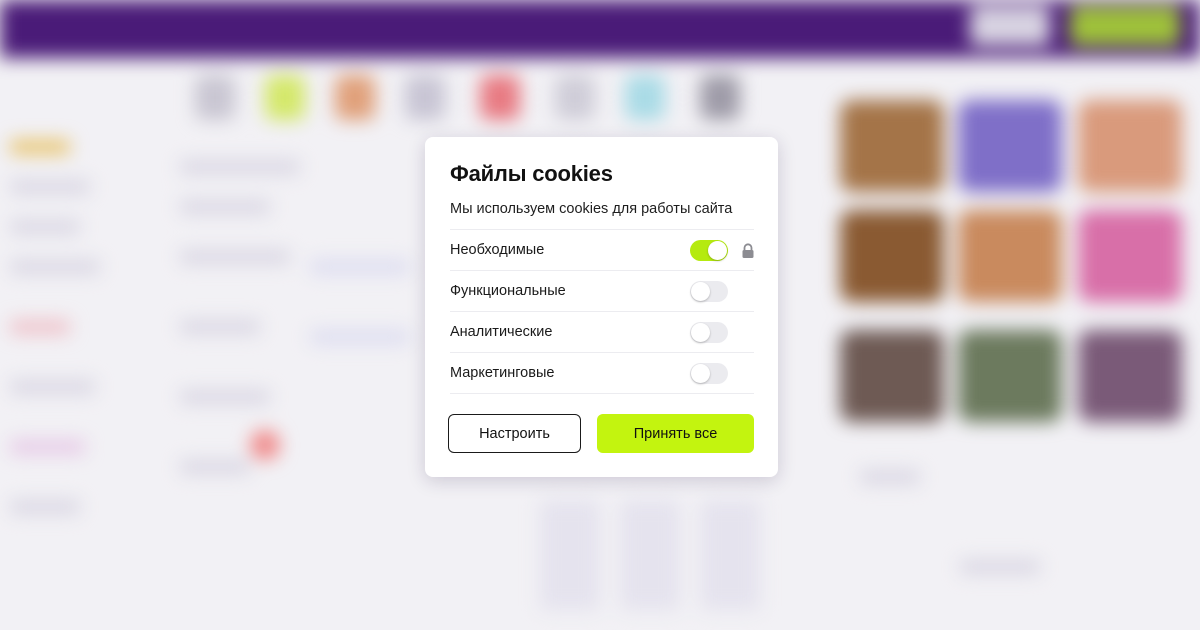 The width and height of the screenshot is (1200, 630). What do you see at coordinates (508, 291) in the screenshot?
I see `cookie-category-label: Функциональные` at bounding box center [508, 291].